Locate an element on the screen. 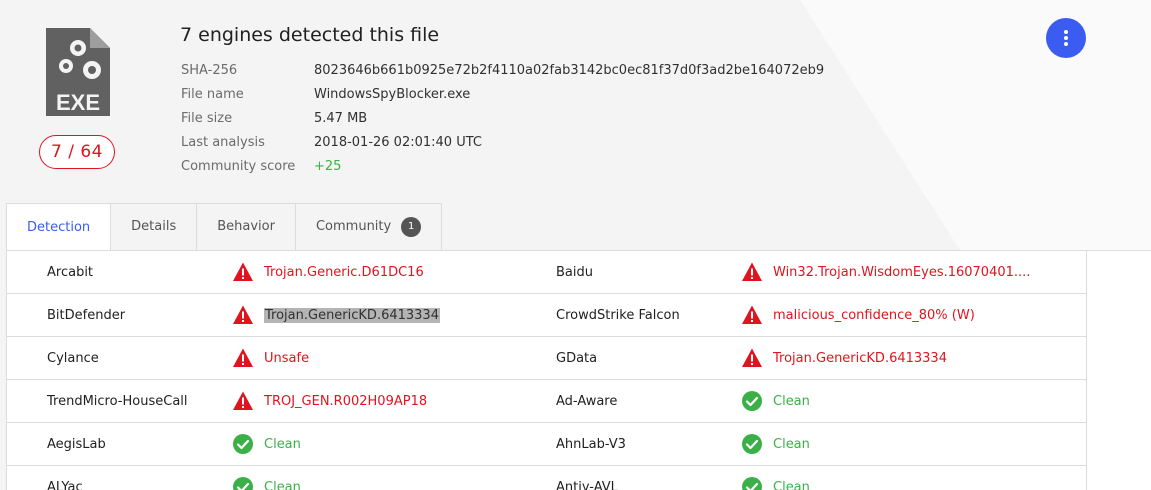 Image resolution: width=1151 pixels, height=490 pixels. detection-result: TROJ_GEN.R002H09AP18 is located at coordinates (329, 401).